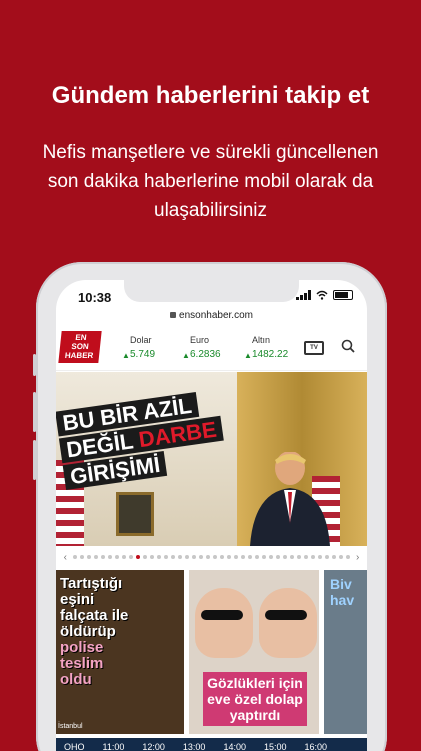 Image resolution: width=421 pixels, height=751 pixels. Describe the element at coordinates (139, 347) in the screenshot. I see `ticker-dolar: ▲ Dolar 5.749` at that location.